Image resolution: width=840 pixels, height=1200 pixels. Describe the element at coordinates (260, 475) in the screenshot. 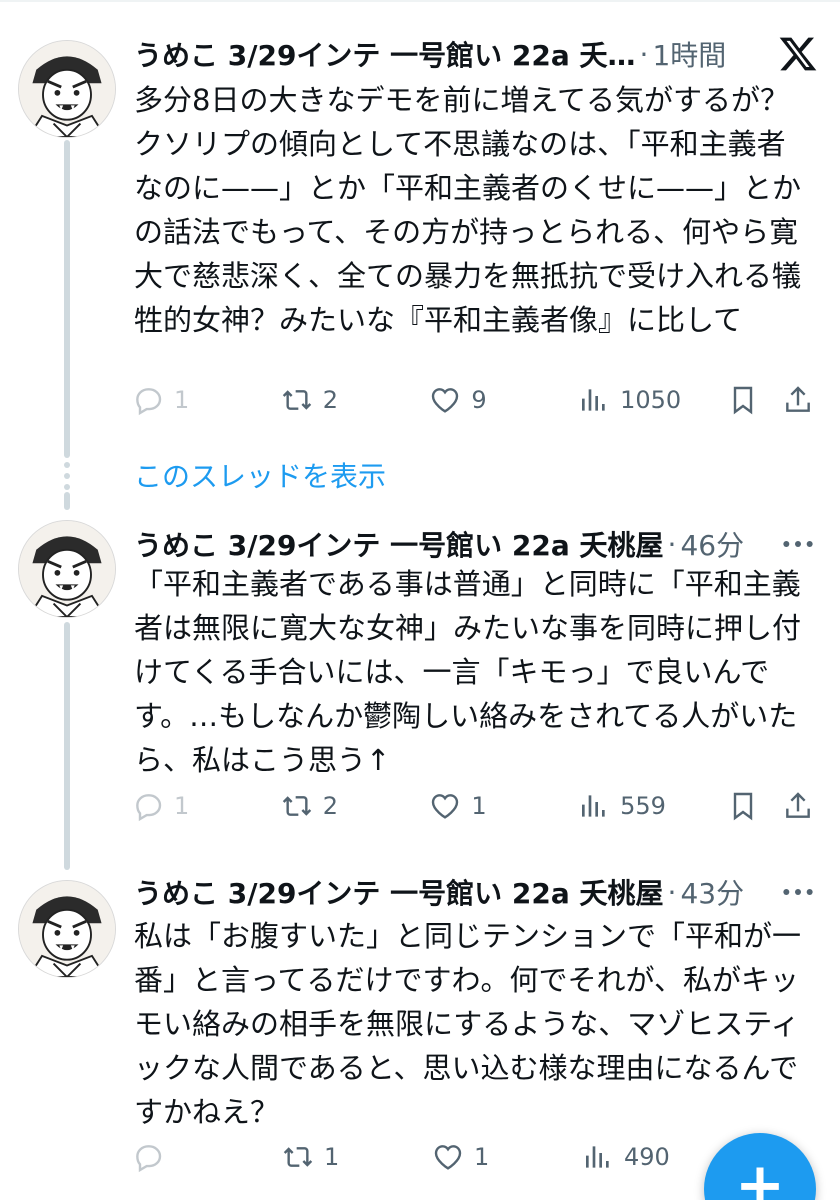

I see `show-thread-link: このスレッドを表示` at that location.